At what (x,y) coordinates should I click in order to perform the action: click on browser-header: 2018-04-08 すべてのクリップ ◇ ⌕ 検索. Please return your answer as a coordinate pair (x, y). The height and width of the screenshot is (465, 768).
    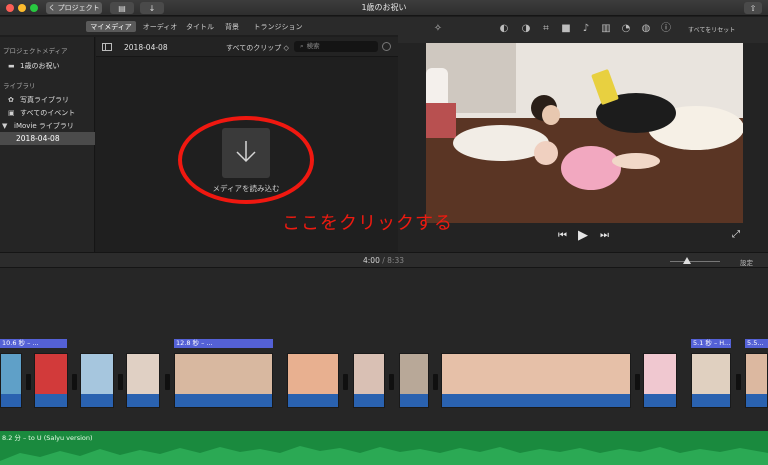
    Looking at the image, I should click on (247, 47).